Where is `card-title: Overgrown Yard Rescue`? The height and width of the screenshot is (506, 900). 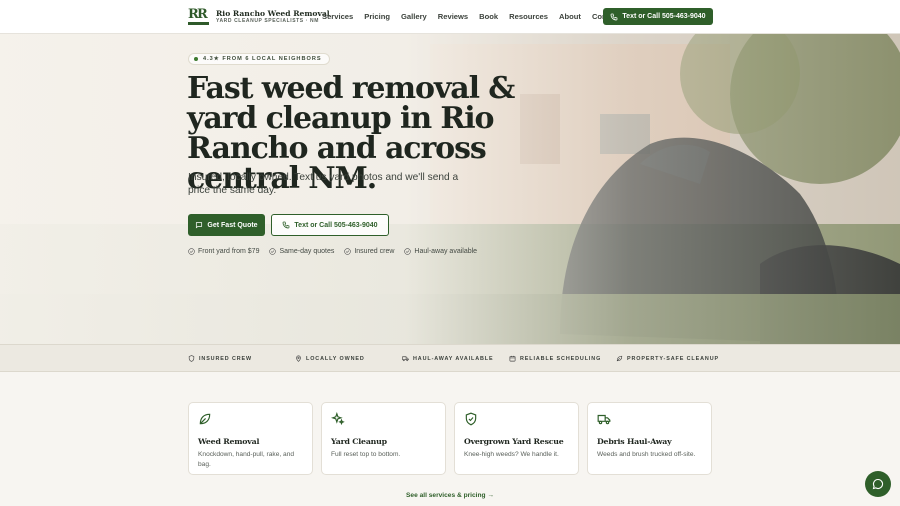 card-title: Overgrown Yard Rescue is located at coordinates (514, 441).